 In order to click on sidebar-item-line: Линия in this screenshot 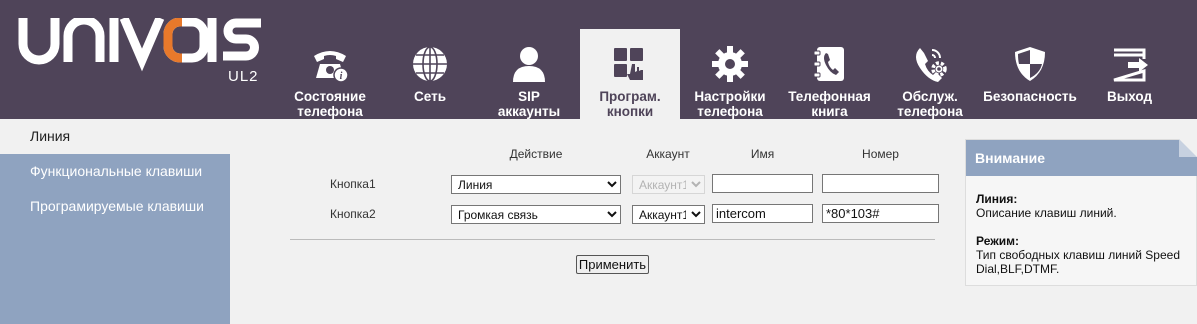, I will do `click(115, 136)`.